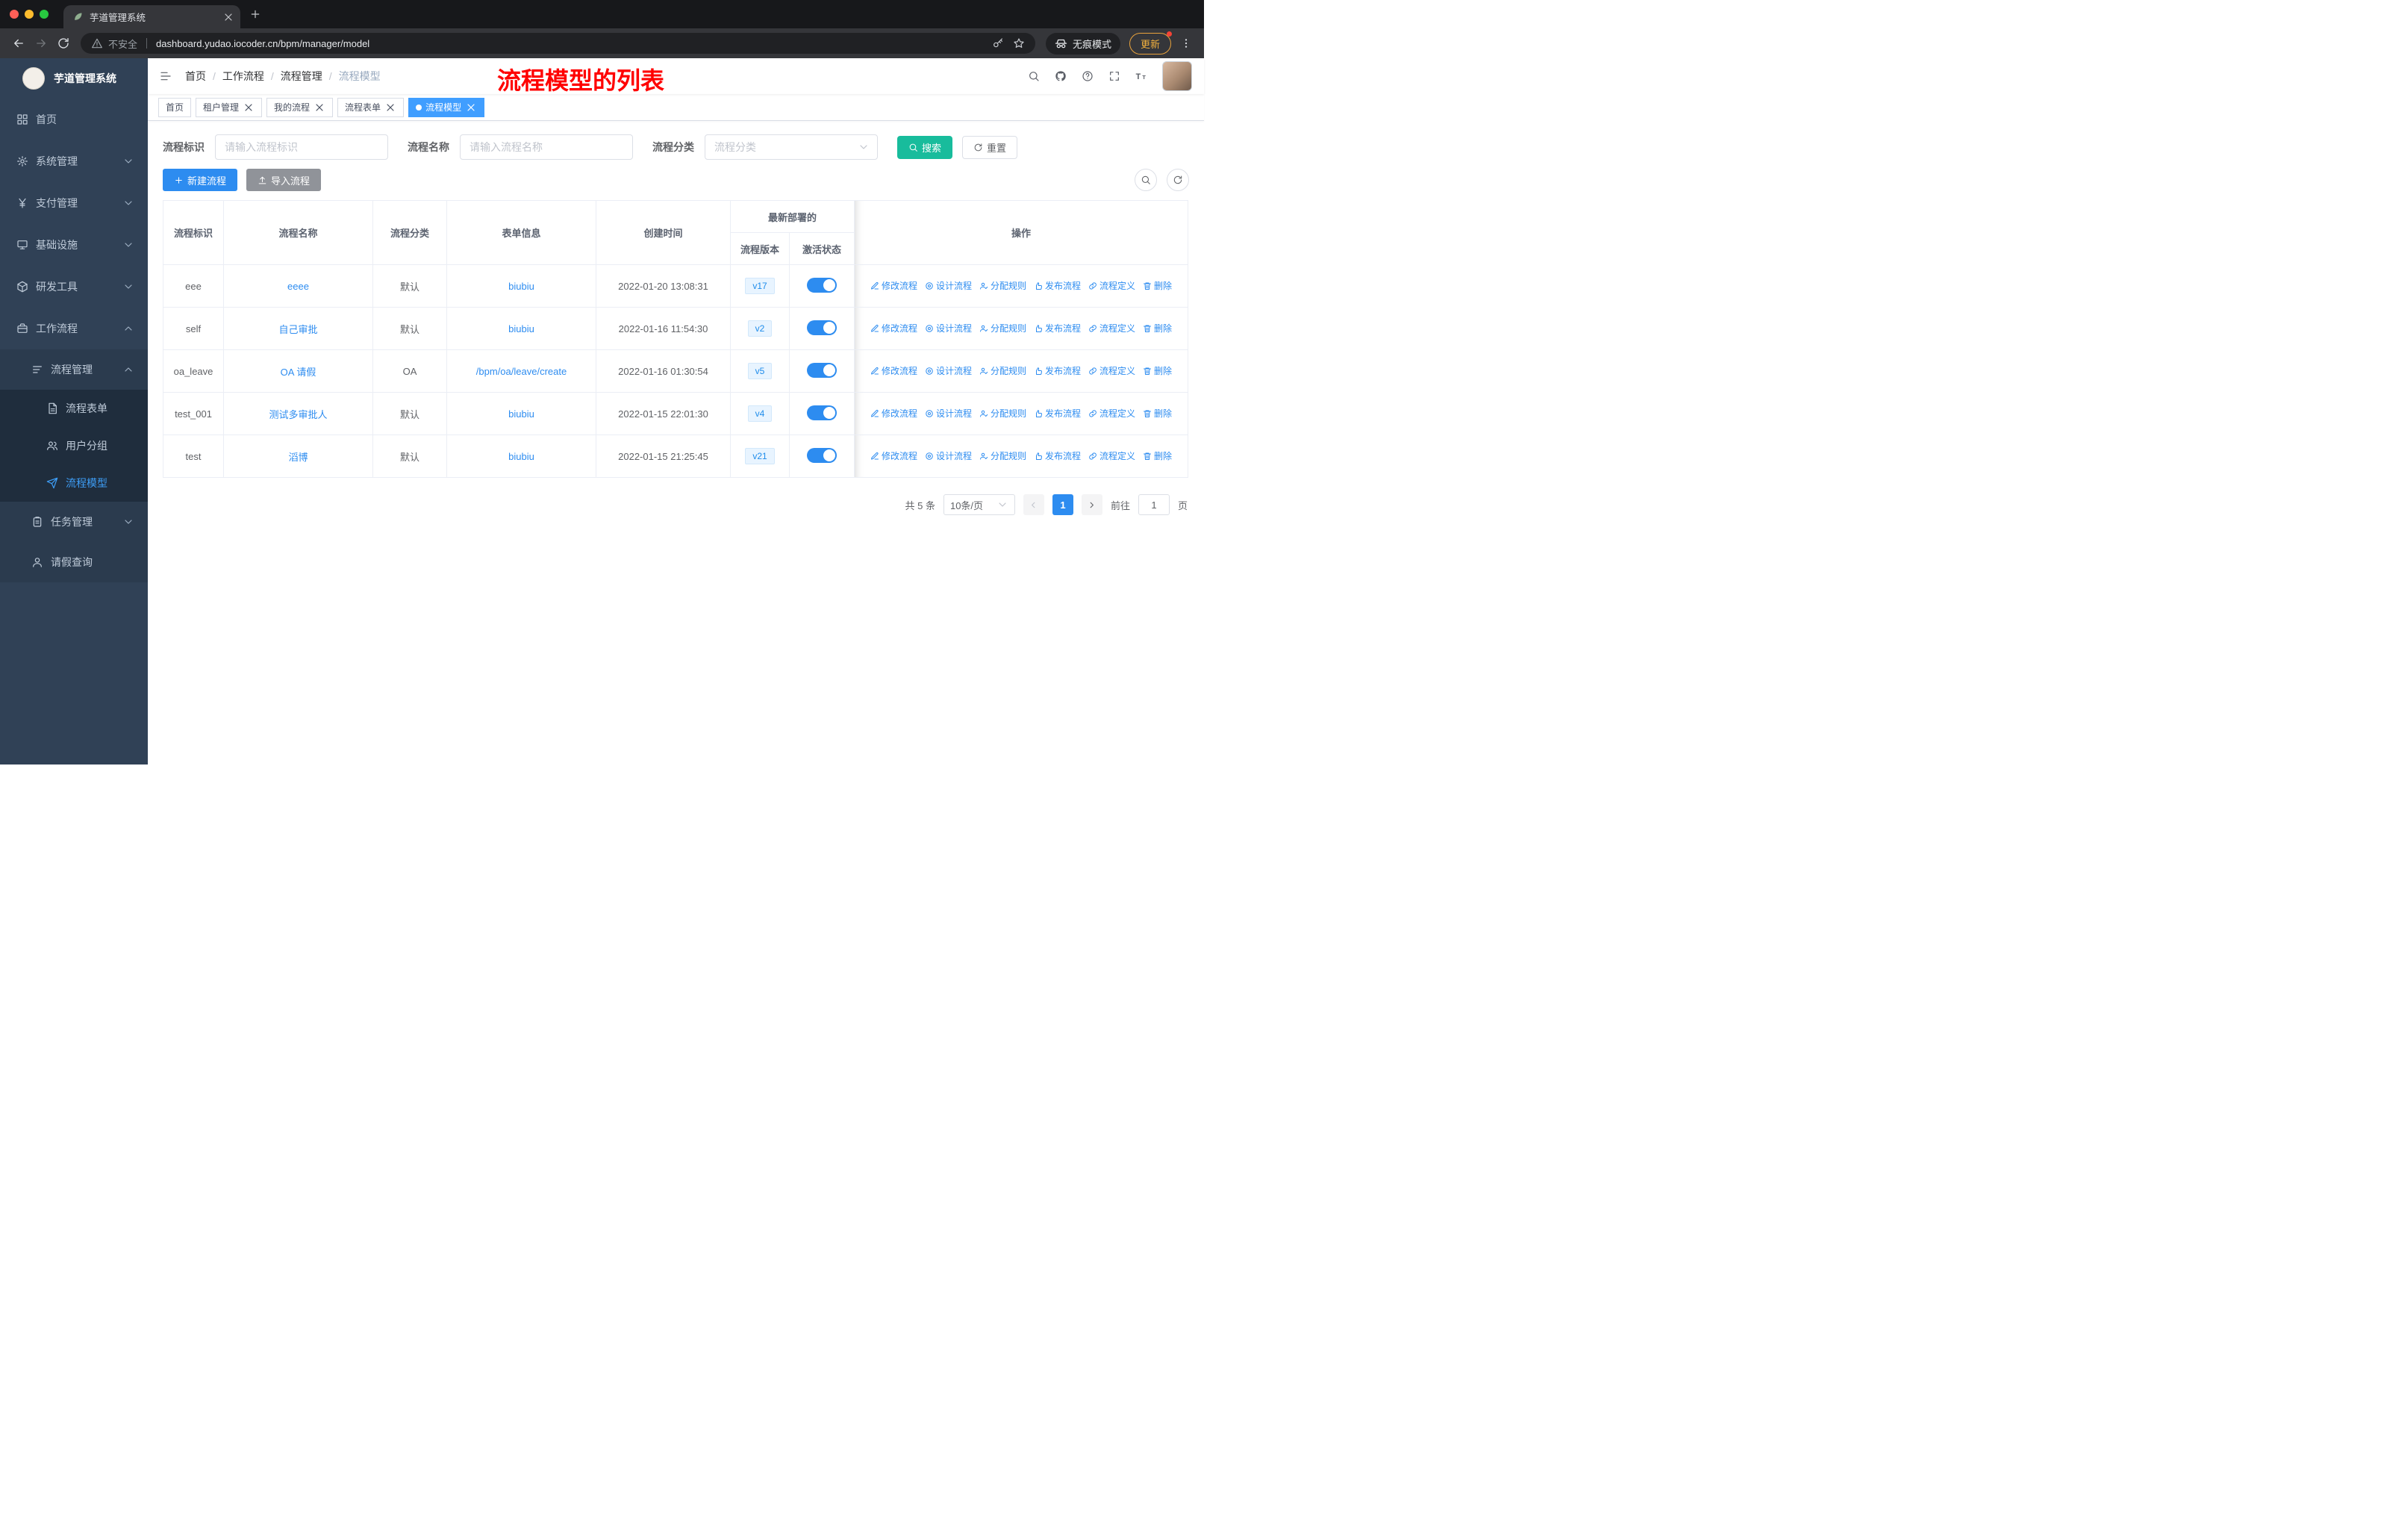 Image resolution: width=2408 pixels, height=1529 pixels. What do you see at coordinates (1034, 76) in the screenshot?
I see `search-icon` at bounding box center [1034, 76].